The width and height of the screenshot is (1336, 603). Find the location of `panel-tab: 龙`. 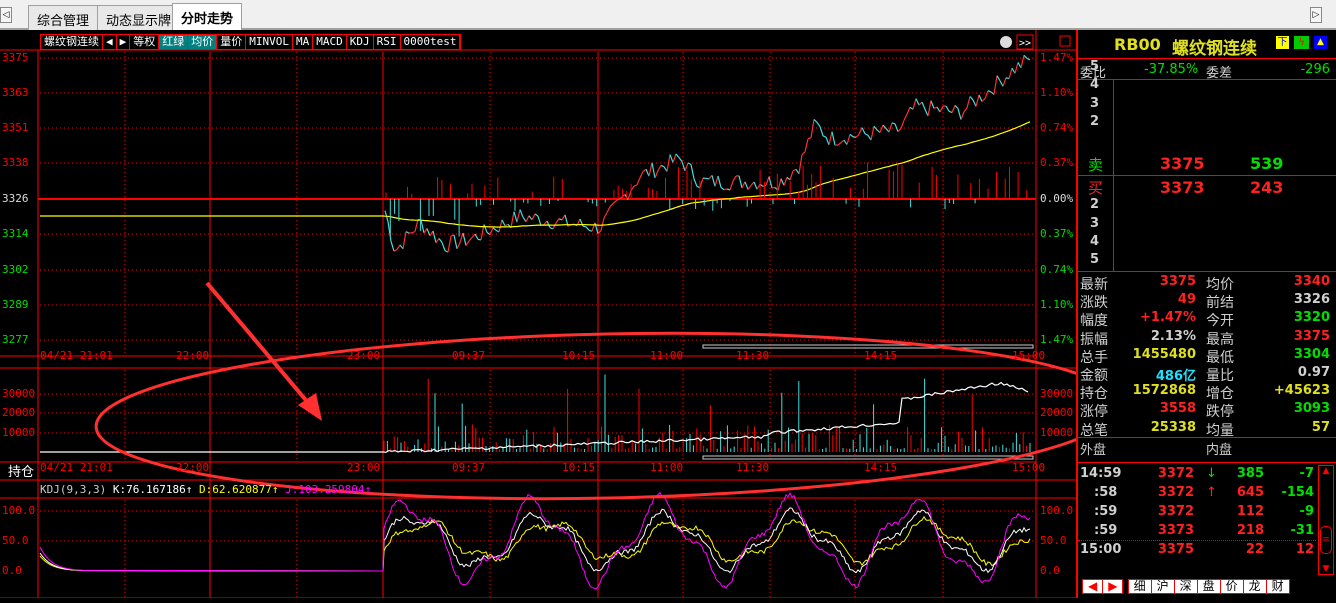

panel-tab: 龙 is located at coordinates (1254, 586).